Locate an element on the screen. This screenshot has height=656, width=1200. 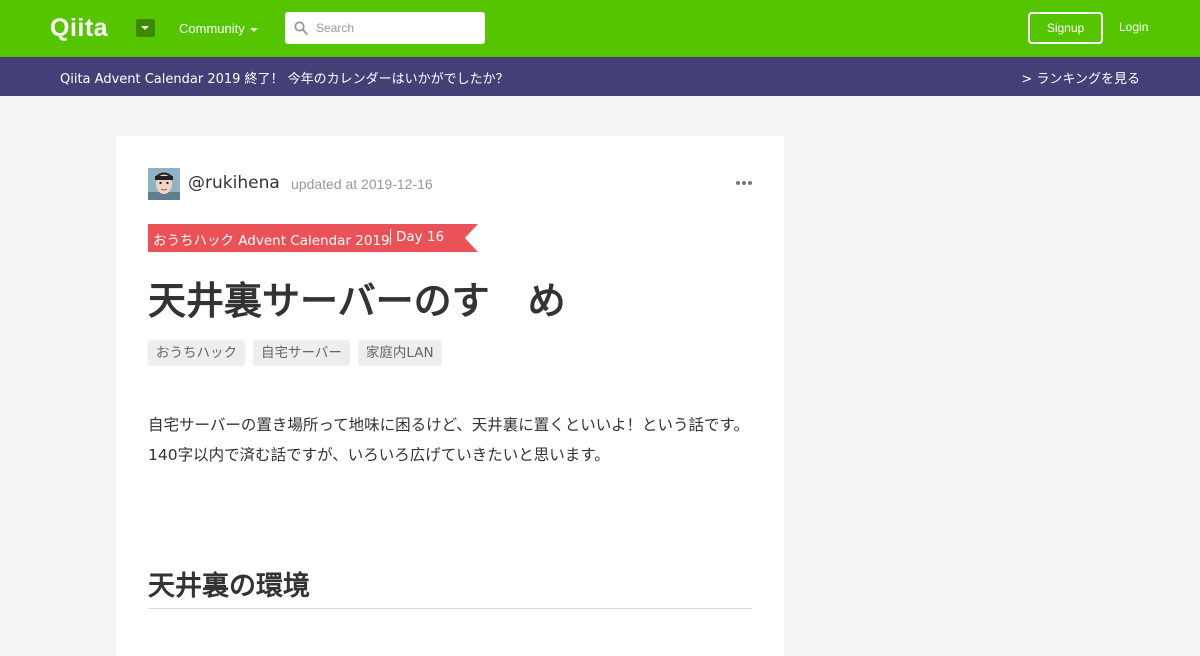
calendar-day: Day 16 is located at coordinates (417, 237).